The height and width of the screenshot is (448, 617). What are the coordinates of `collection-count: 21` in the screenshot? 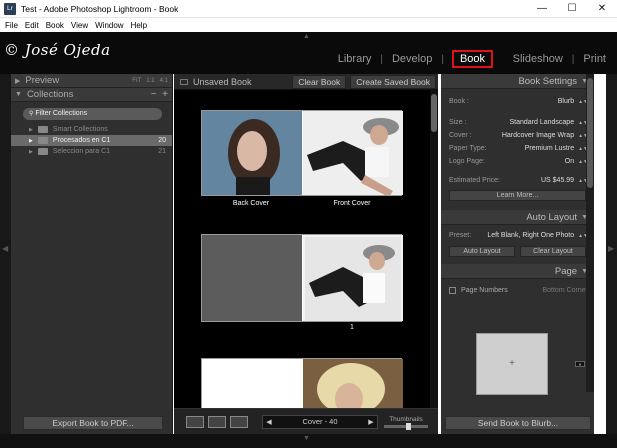 It's located at (162, 151).